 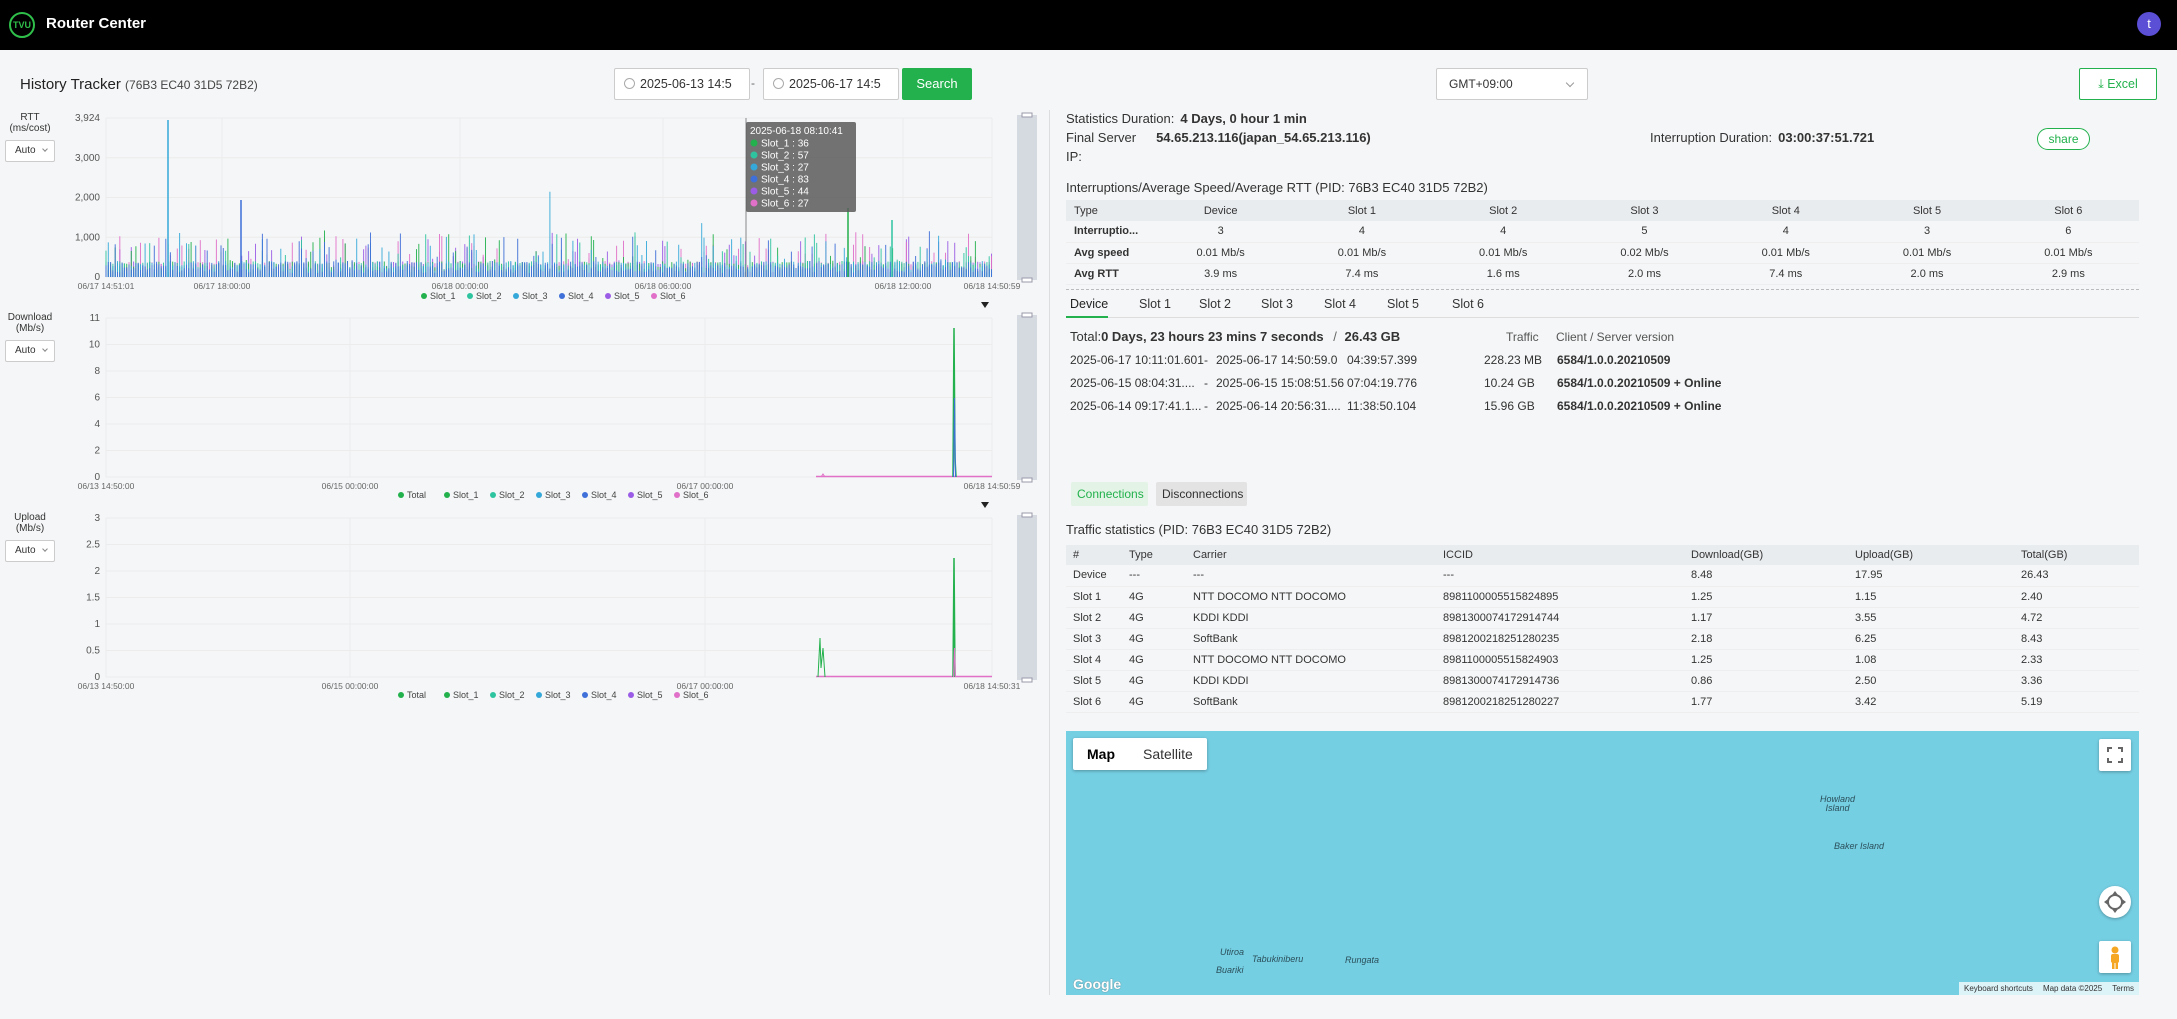 What do you see at coordinates (1644, 253) in the screenshot?
I see `table-cell: 0.02 Mb/s` at bounding box center [1644, 253].